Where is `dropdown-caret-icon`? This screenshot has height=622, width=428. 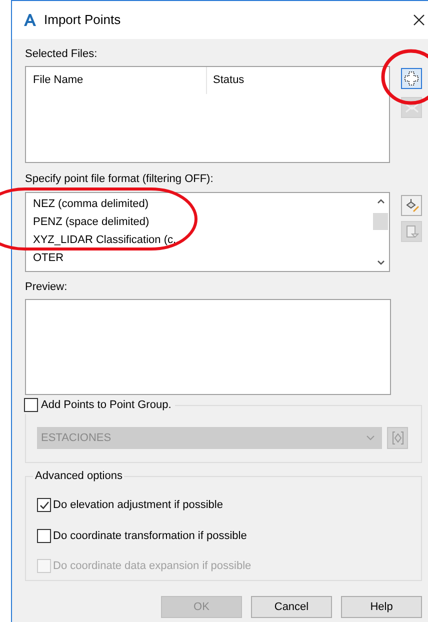
dropdown-caret-icon is located at coordinates (370, 438).